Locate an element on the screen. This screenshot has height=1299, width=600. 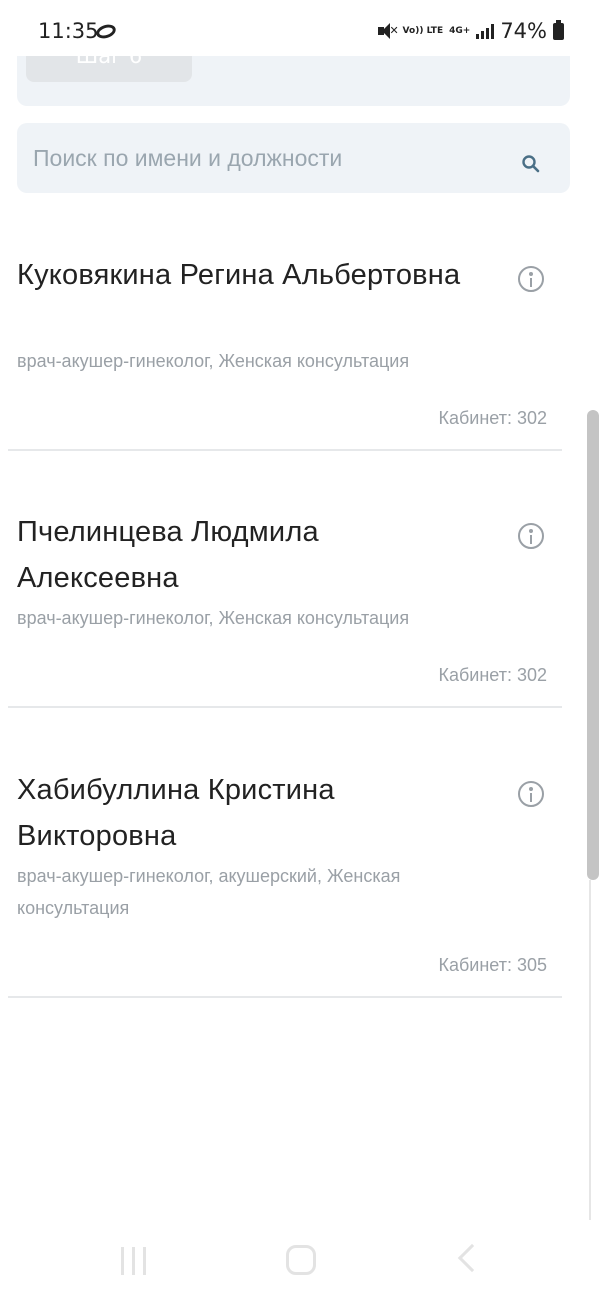
home-icon is located at coordinates (301, 1260).